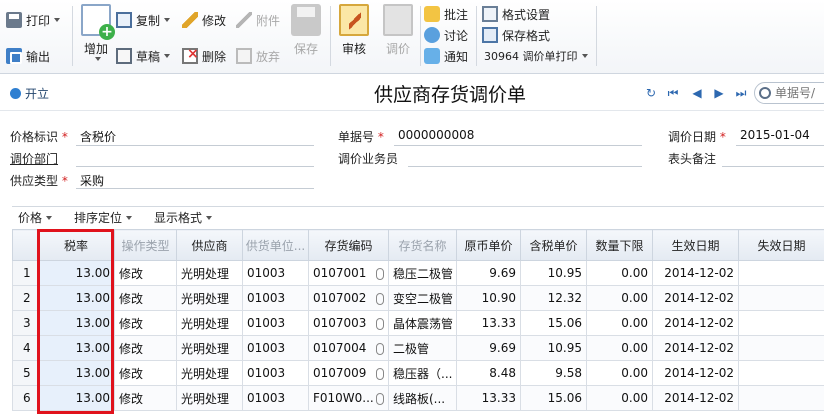 The height and width of the screenshot is (414, 824). What do you see at coordinates (98, 136) in the screenshot?
I see `price-flag-field: 含税价` at bounding box center [98, 136].